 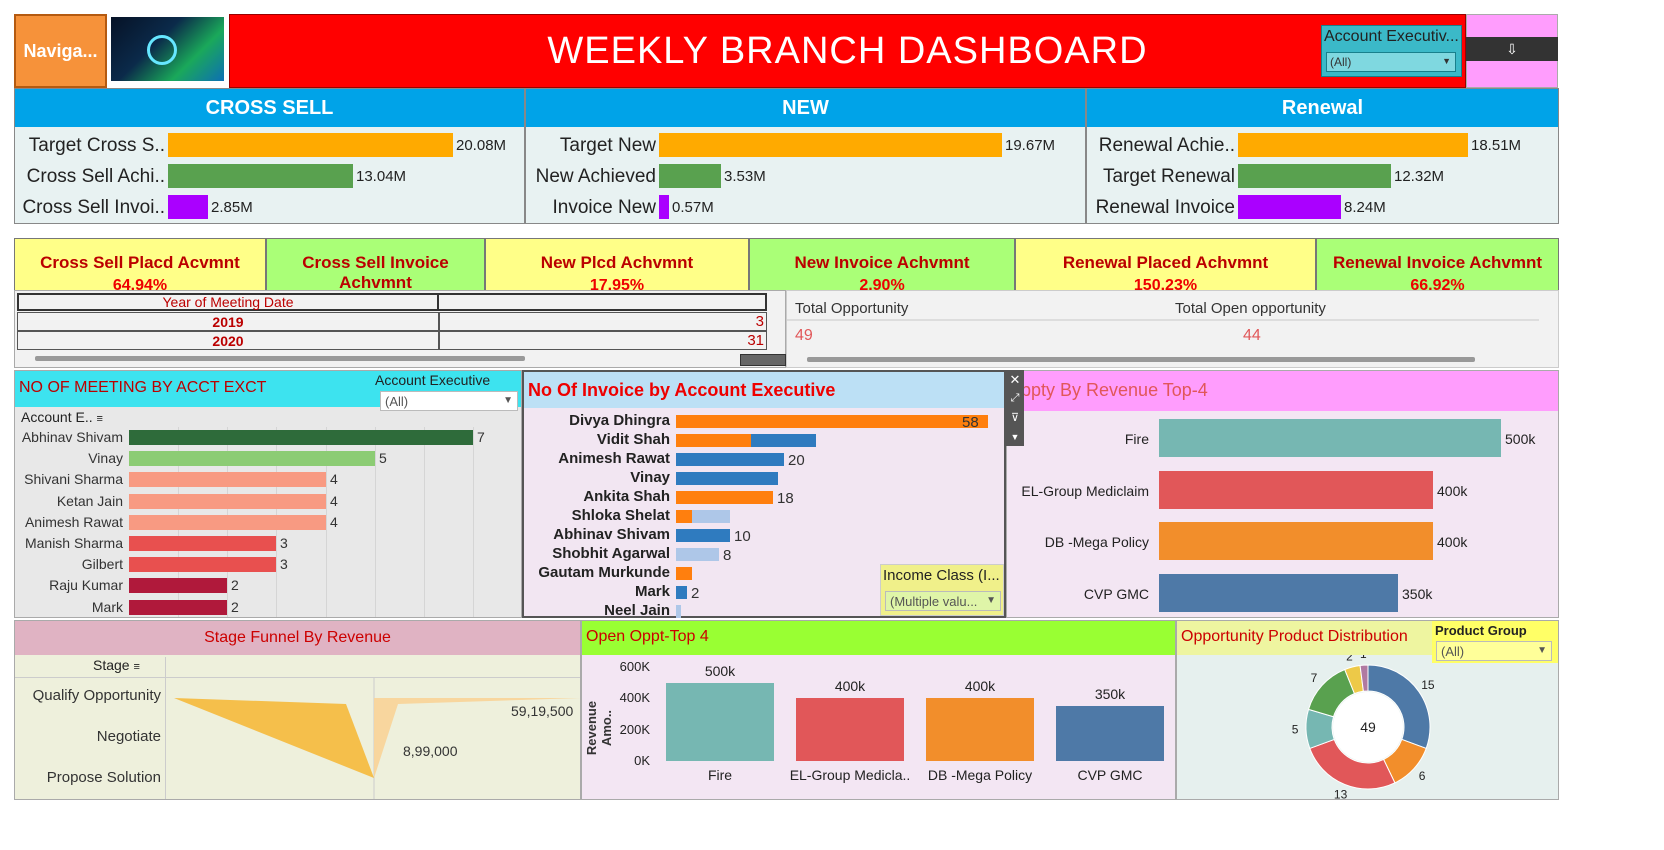 I want to click on metric-value: 20.08M, so click(x=481, y=145).